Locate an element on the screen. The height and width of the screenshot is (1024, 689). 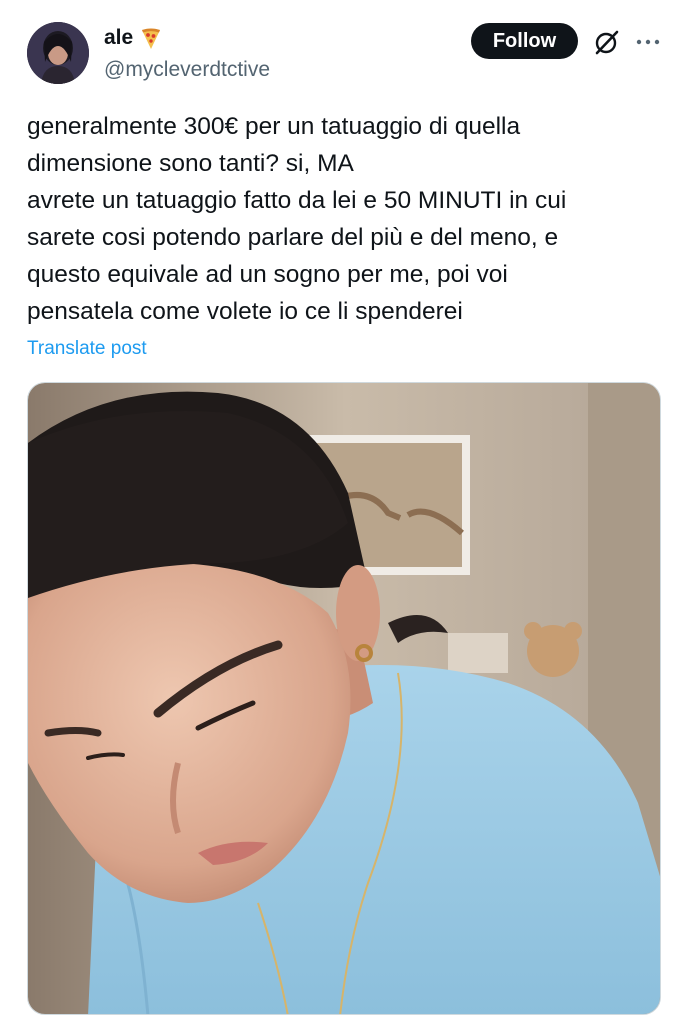
avatar-image is located at coordinates (58, 53).